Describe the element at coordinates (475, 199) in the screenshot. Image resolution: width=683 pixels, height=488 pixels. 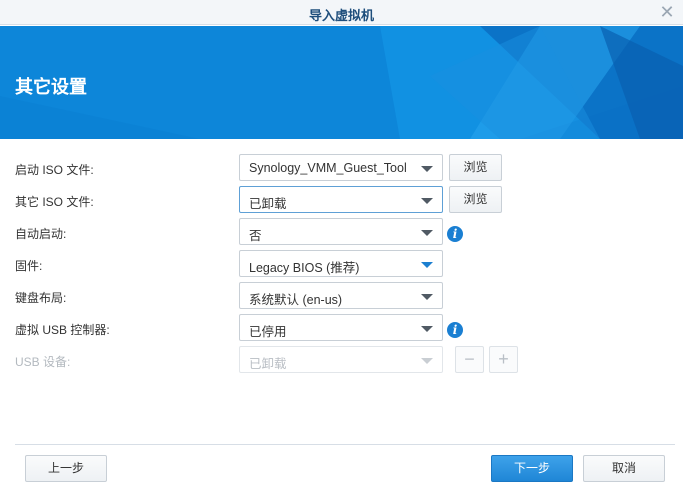
I see `other-iso-browse-button: 浏览` at that location.